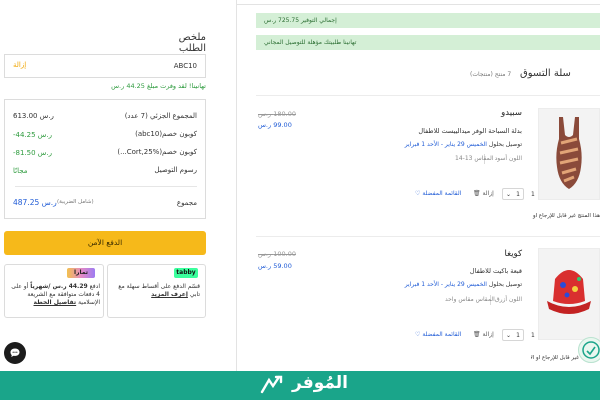 This screenshot has width=600, height=400. I want to click on tamara-plan-link: تفاصيل الخطة, so click(55, 302).